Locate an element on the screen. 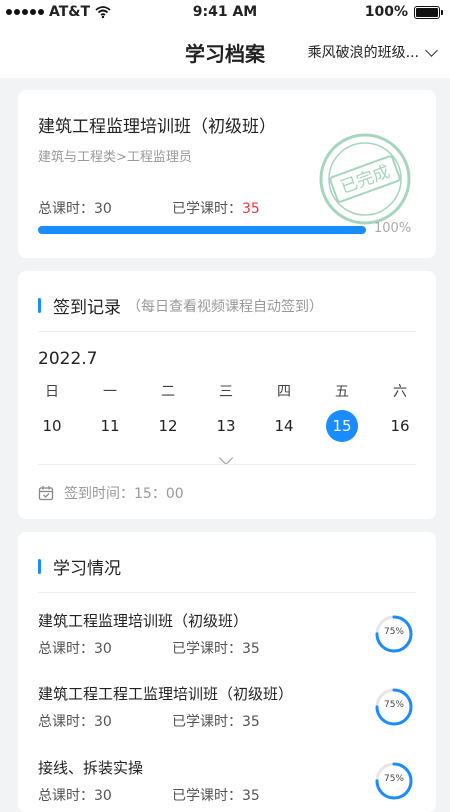 The image size is (450, 812). studied-hours: 已学课时：35 is located at coordinates (216, 208).